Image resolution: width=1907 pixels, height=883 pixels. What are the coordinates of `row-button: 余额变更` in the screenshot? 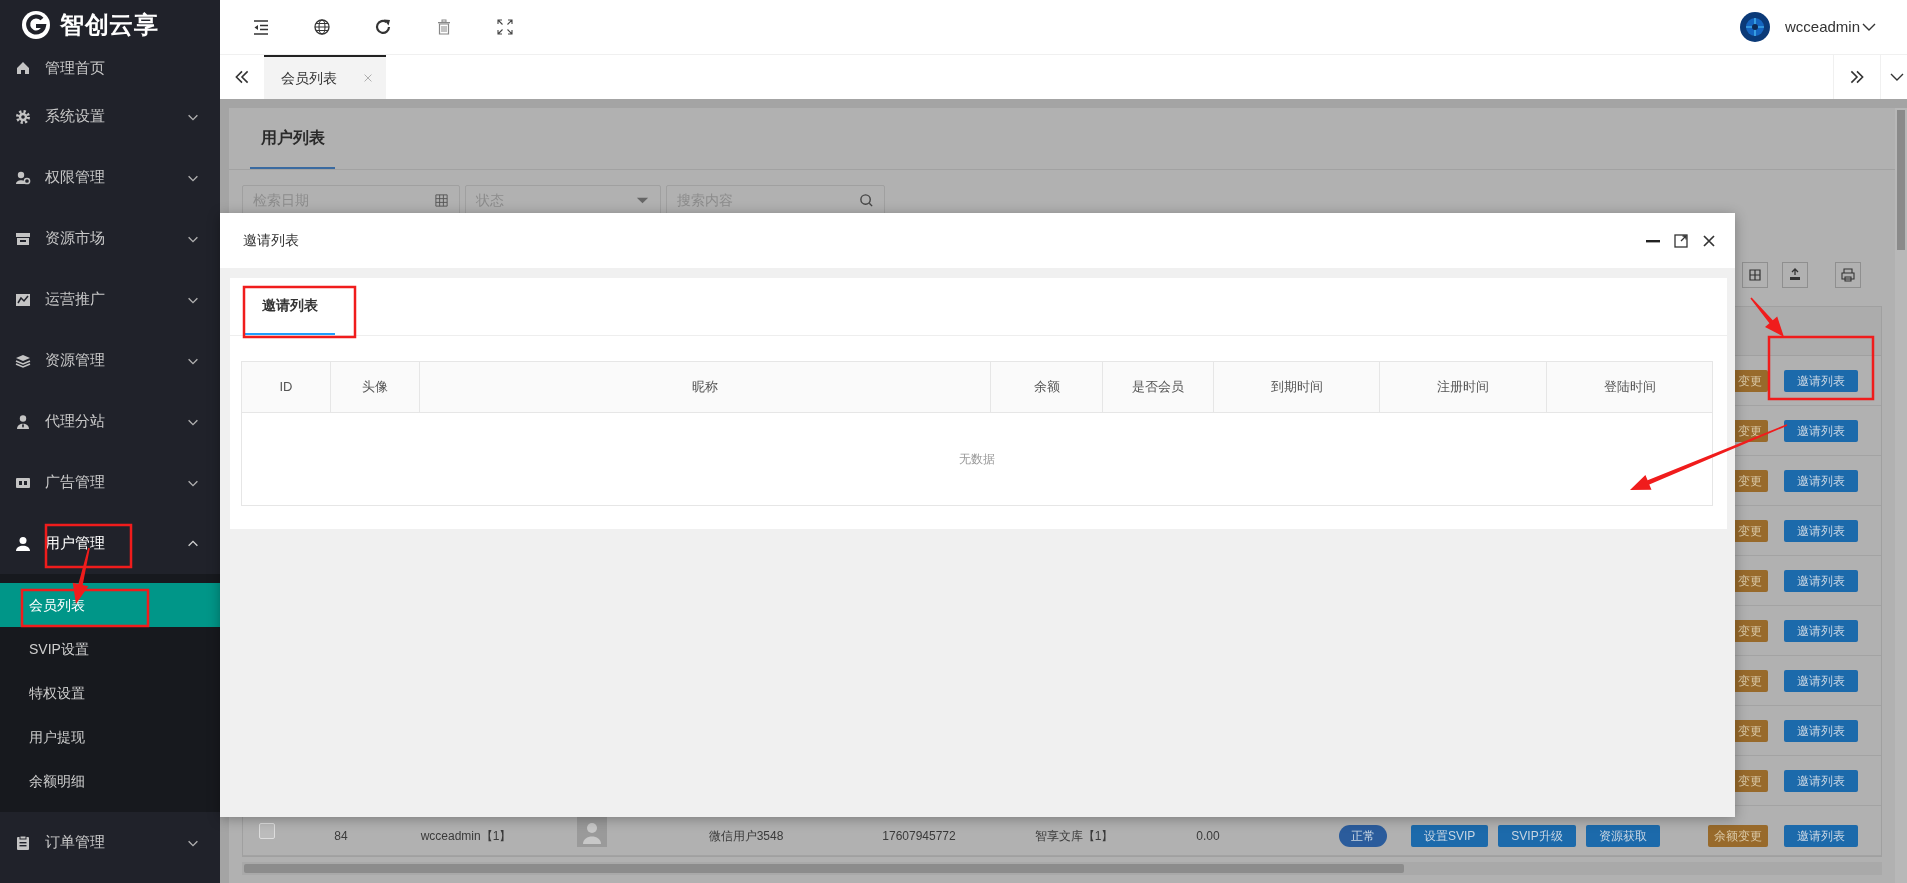 It's located at (1738, 835).